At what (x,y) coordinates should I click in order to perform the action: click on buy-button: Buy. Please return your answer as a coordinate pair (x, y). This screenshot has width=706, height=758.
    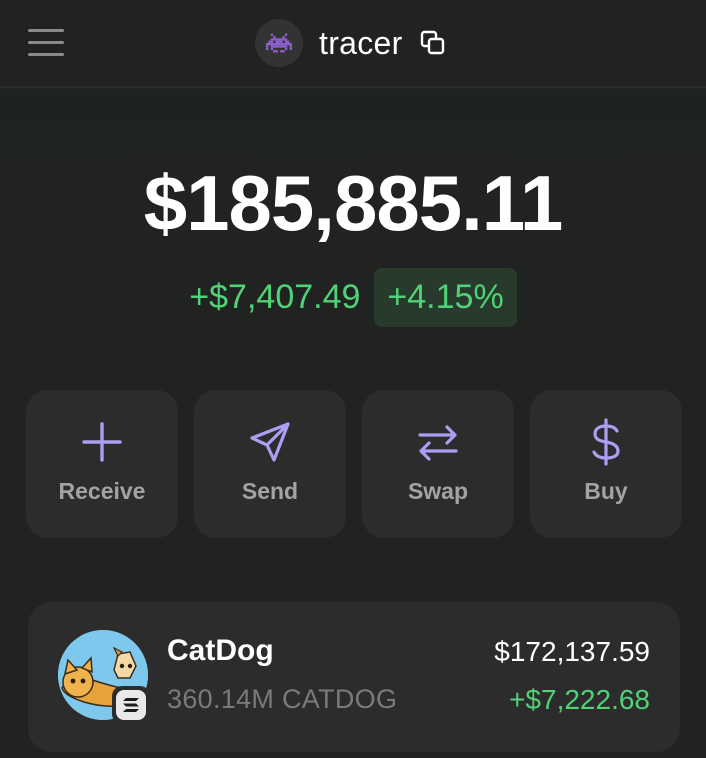
    Looking at the image, I should click on (606, 464).